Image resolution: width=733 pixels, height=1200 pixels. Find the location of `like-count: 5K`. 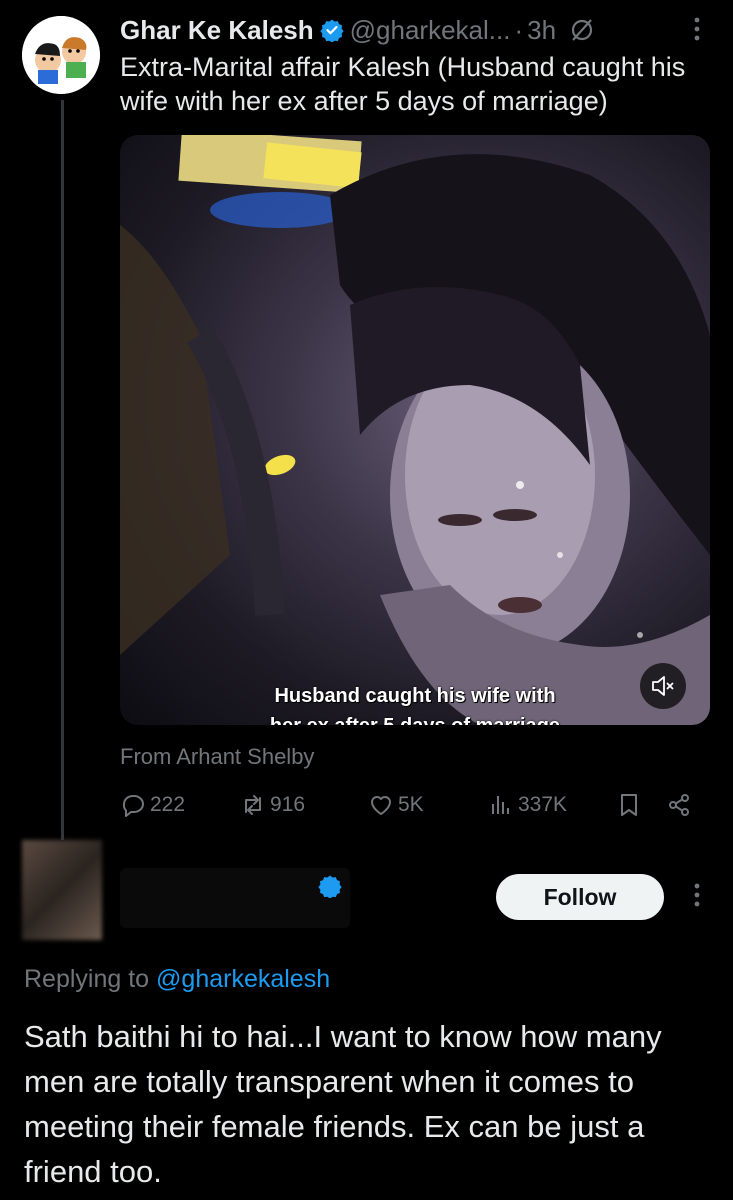

like-count: 5K is located at coordinates (411, 804).